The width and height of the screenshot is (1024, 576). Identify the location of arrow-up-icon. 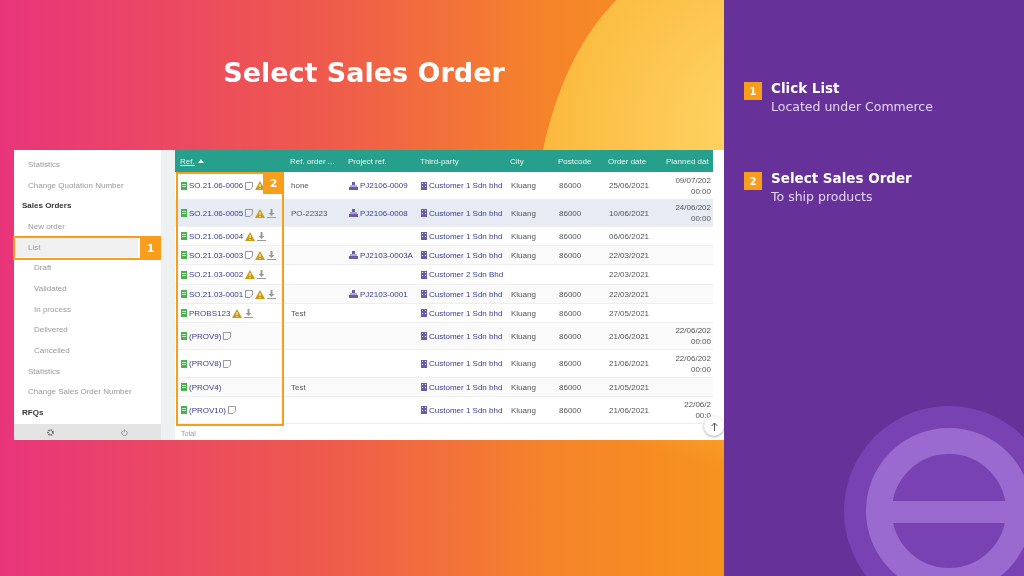
(714, 426).